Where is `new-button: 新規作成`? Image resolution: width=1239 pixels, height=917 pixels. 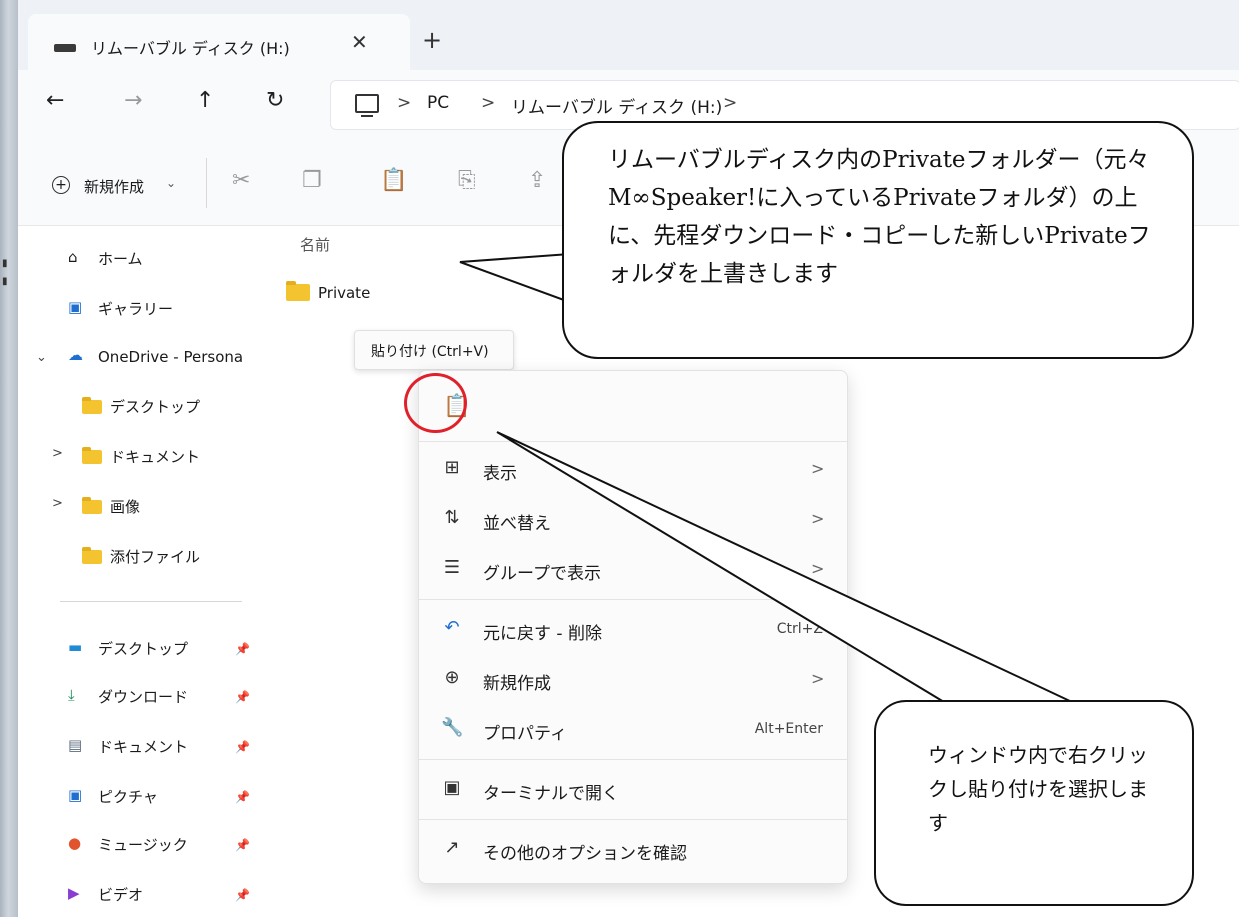 new-button: 新規作成 is located at coordinates (114, 186).